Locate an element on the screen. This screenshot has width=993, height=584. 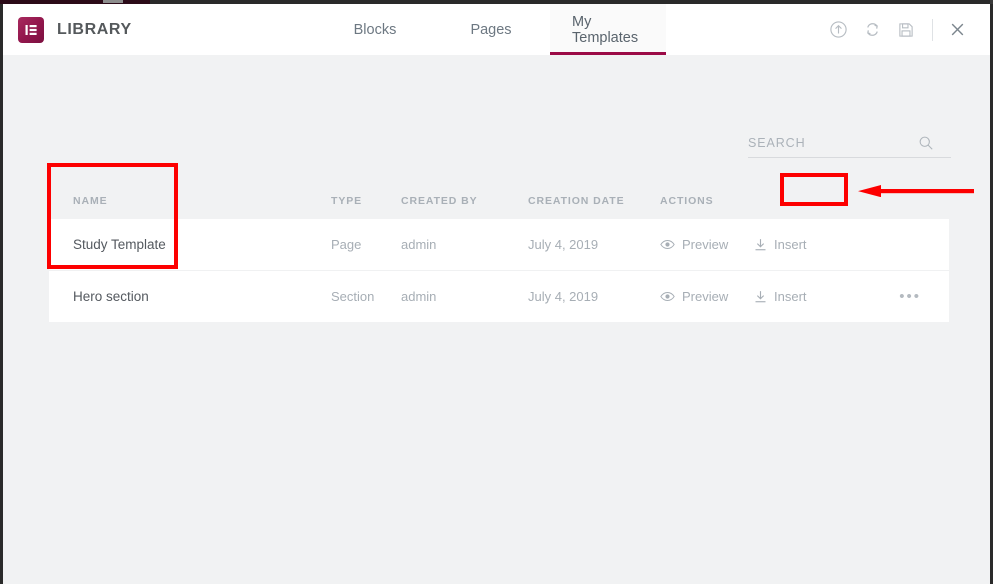
save-template-icon is located at coordinates (906, 30).